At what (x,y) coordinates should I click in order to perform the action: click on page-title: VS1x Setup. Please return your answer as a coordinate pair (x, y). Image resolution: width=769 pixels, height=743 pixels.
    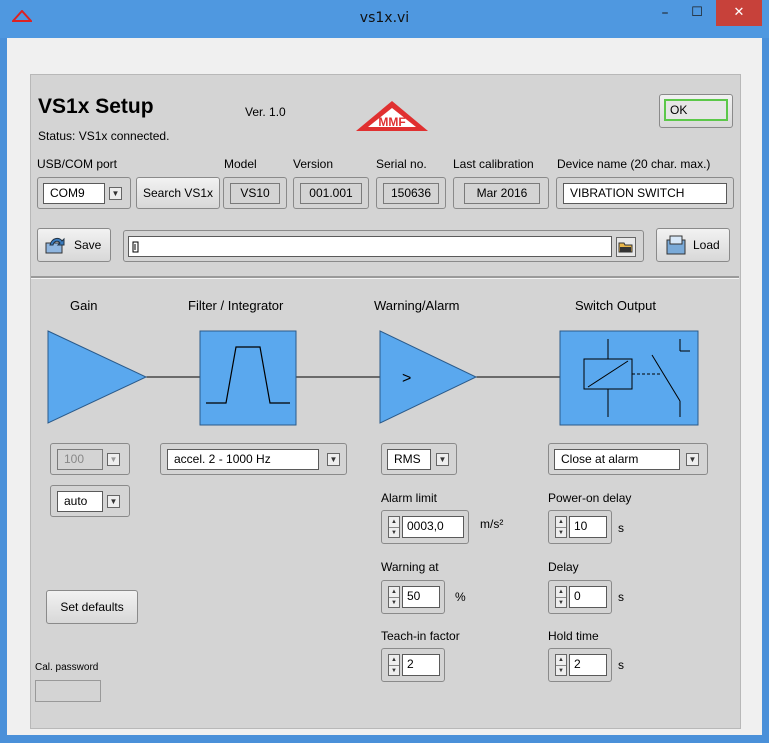
    Looking at the image, I should click on (96, 106).